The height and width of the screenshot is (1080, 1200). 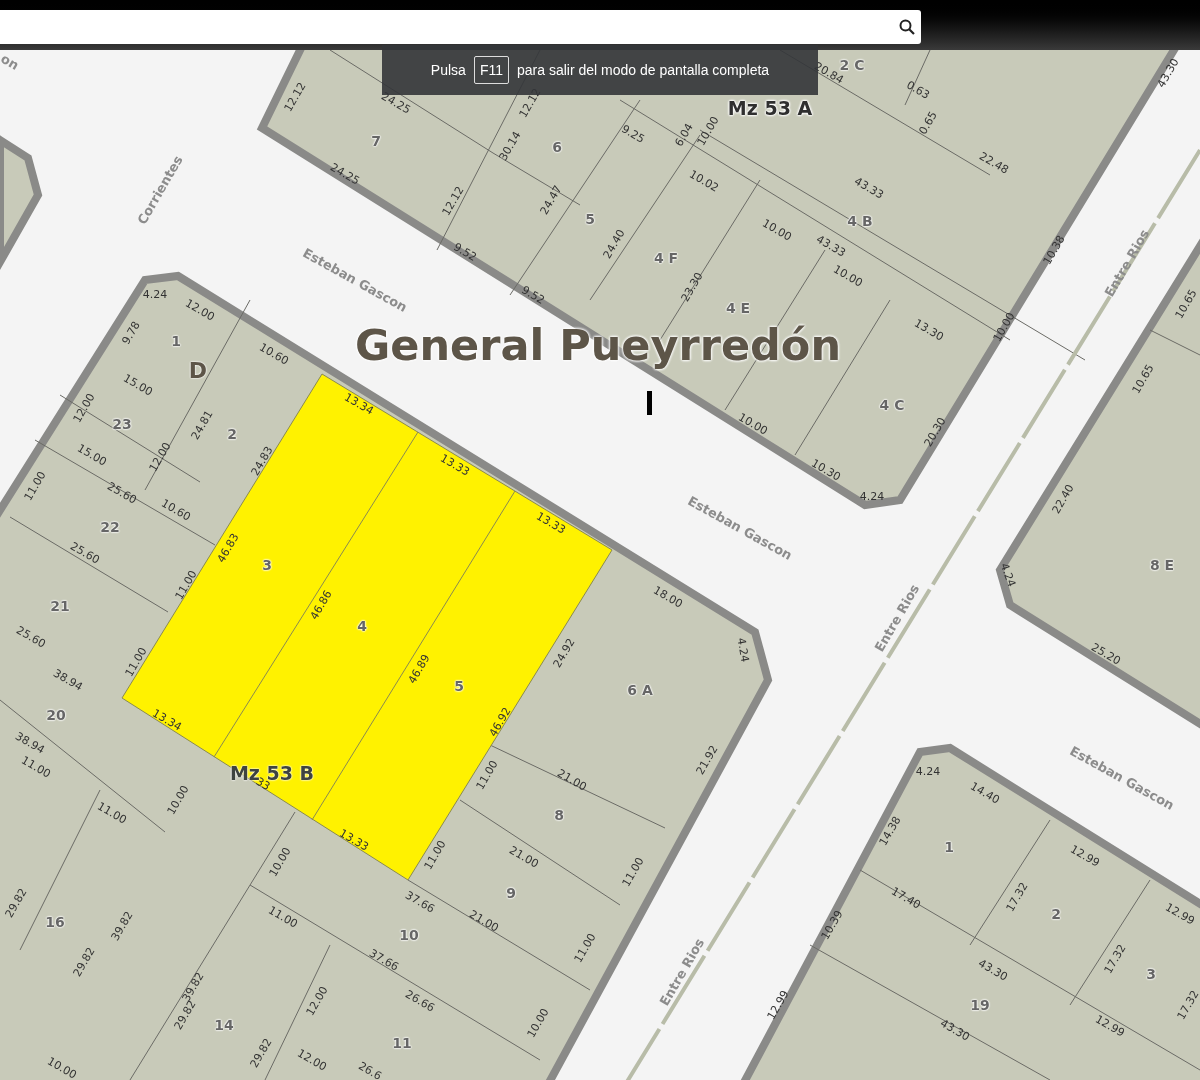 I want to click on block-label: D, so click(x=198, y=371).